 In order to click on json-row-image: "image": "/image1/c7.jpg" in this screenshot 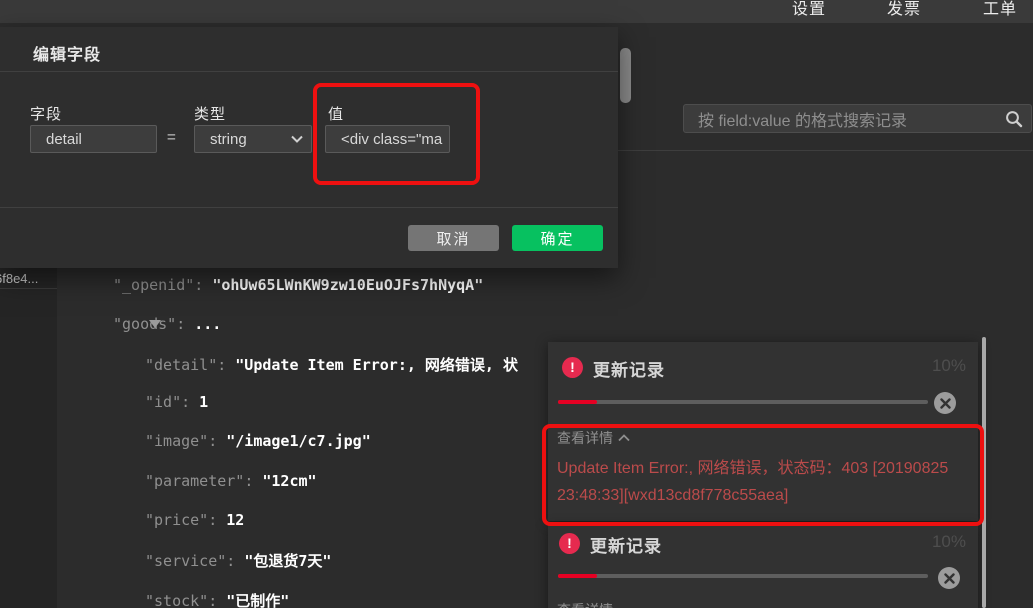, I will do `click(258, 441)`.